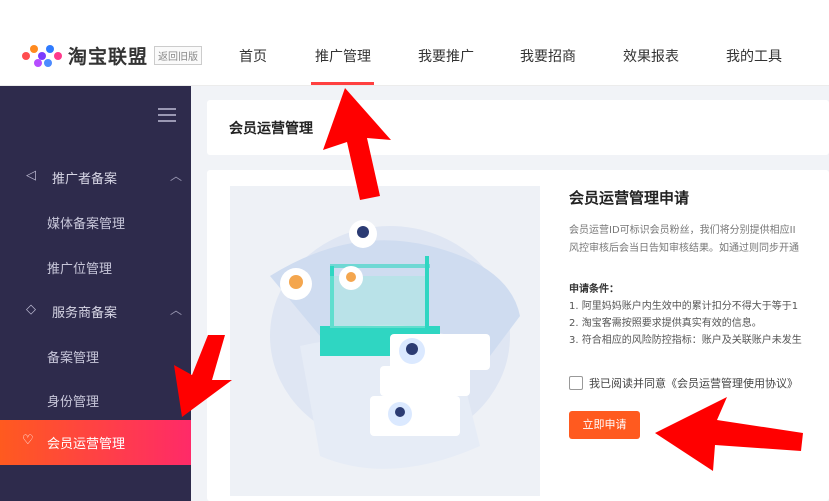 The height and width of the screenshot is (501, 829). What do you see at coordinates (684, 248) in the screenshot?
I see `description-line: 风控审核后会当日告知审核结果。如通过则同步开通` at bounding box center [684, 248].